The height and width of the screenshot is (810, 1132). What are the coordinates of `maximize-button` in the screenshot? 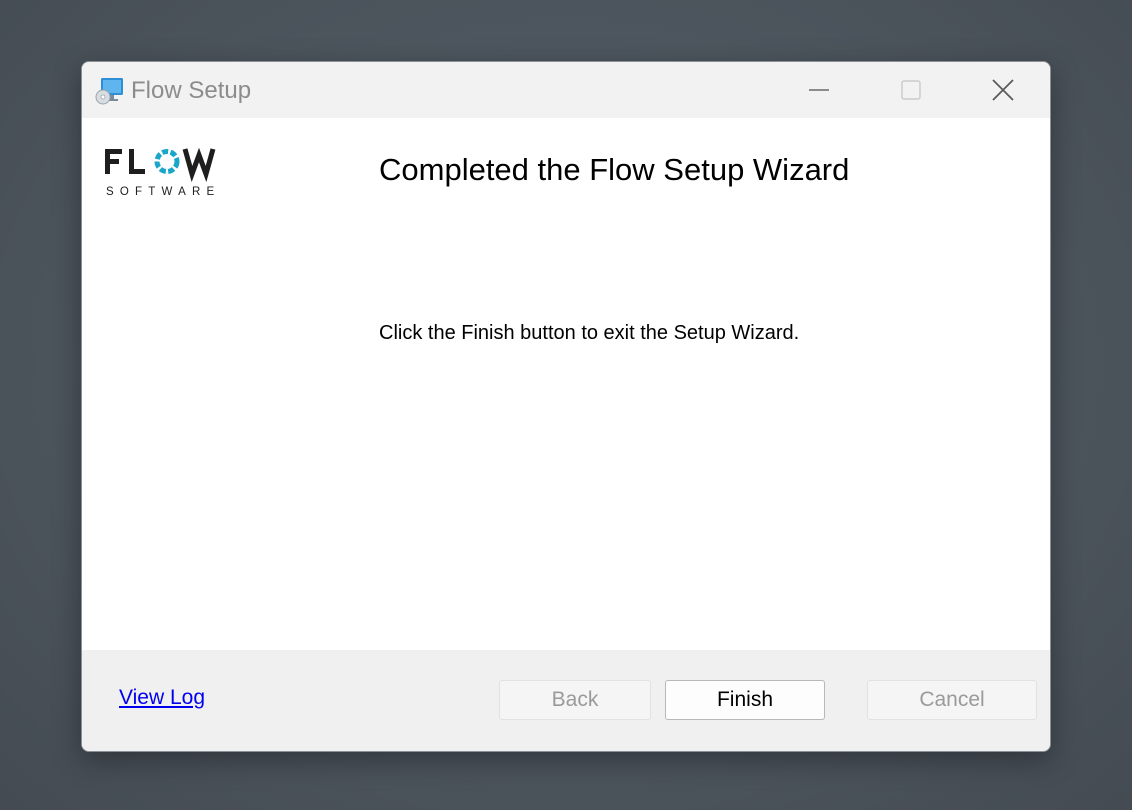 It's located at (911, 90).